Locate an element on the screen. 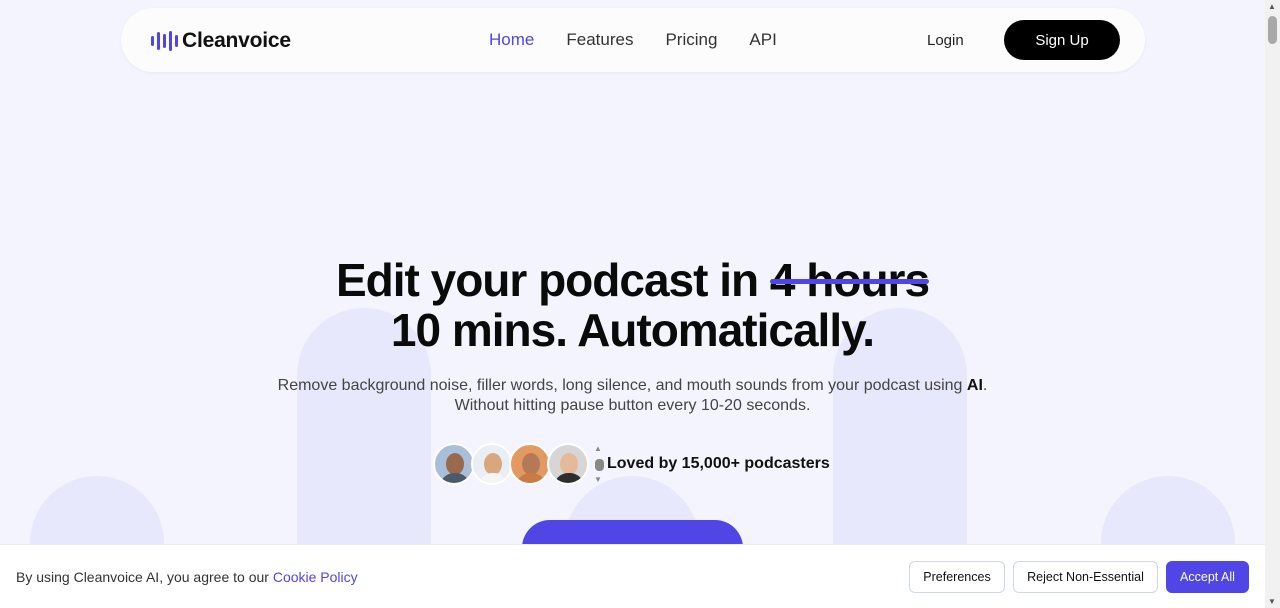  hero-title-struck: 4 hours is located at coordinates (849, 280).